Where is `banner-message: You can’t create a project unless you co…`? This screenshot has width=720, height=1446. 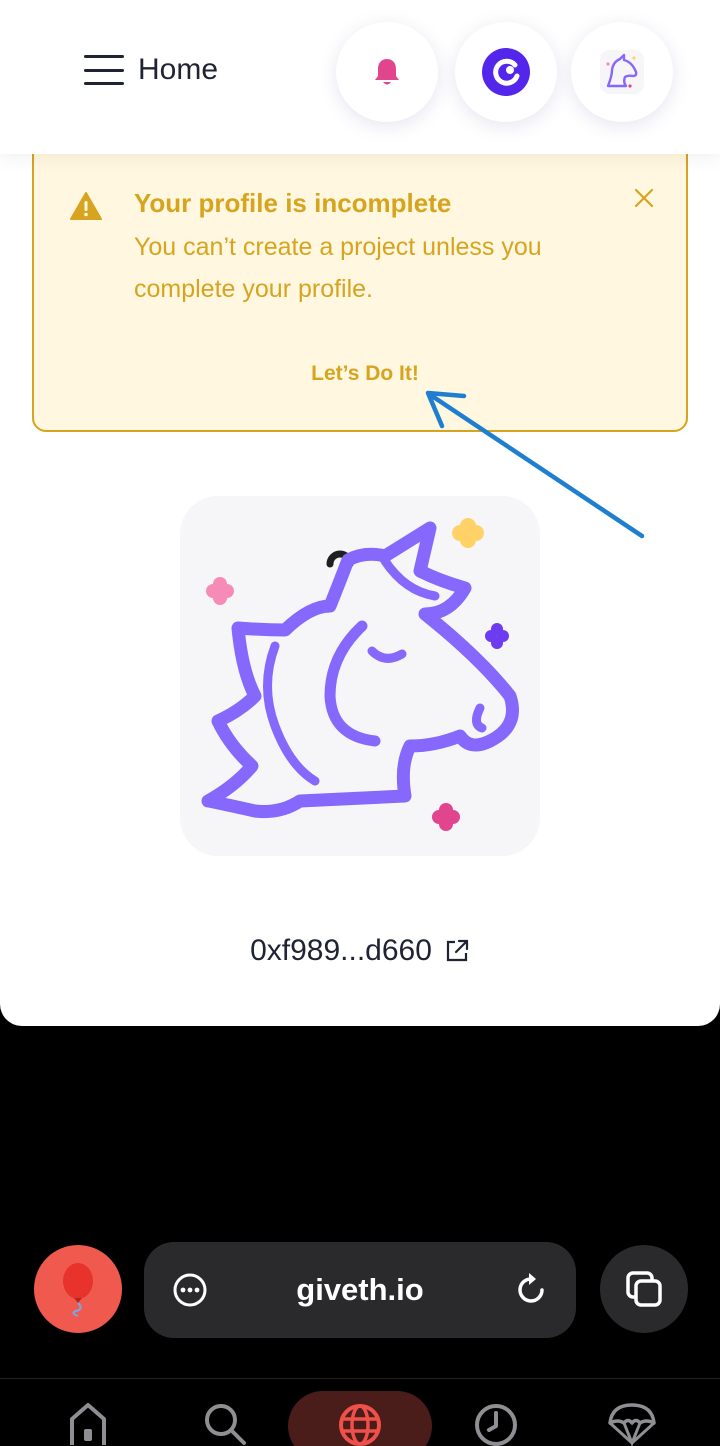
banner-message: You can’t create a project unless you co… is located at coordinates (338, 268).